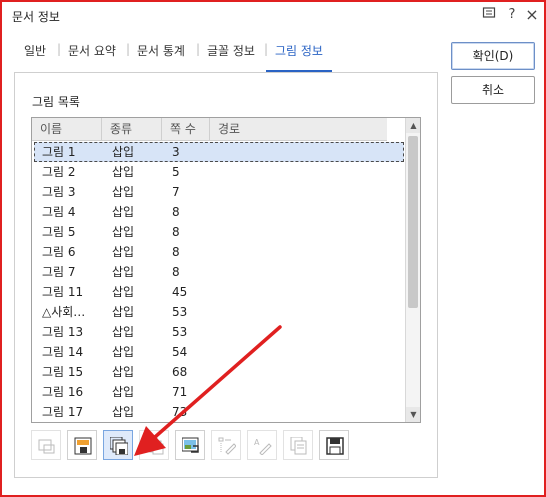  What do you see at coordinates (67, 129) in the screenshot?
I see `column-header-name: 이름` at bounding box center [67, 129].